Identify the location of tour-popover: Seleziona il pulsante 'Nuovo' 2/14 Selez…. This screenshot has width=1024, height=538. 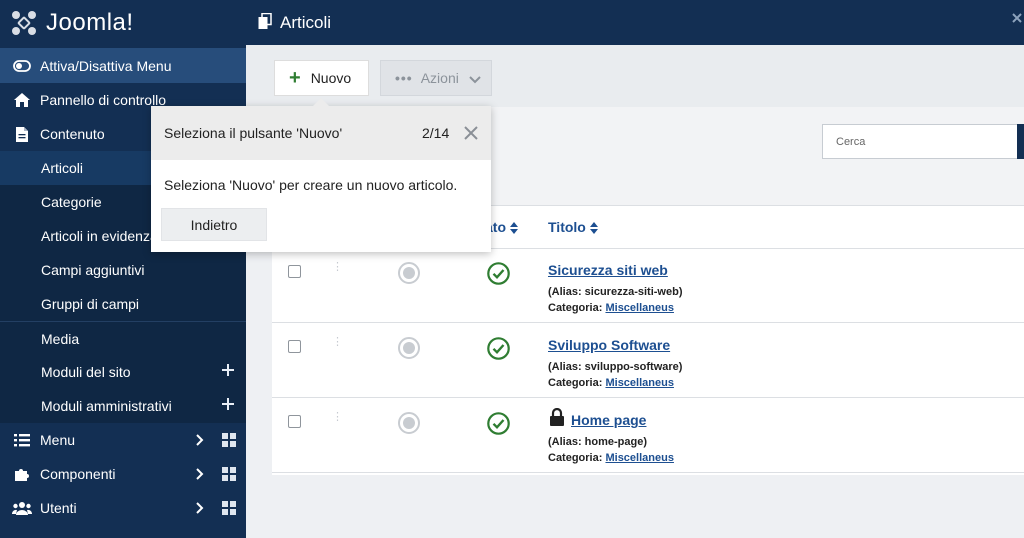
(321, 175).